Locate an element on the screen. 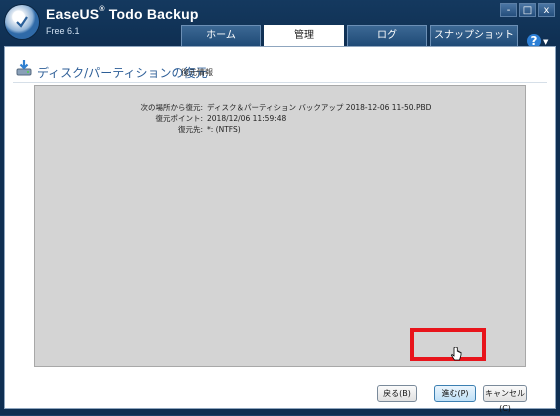  info-label: 次の場所から復元: is located at coordinates (171, 107).